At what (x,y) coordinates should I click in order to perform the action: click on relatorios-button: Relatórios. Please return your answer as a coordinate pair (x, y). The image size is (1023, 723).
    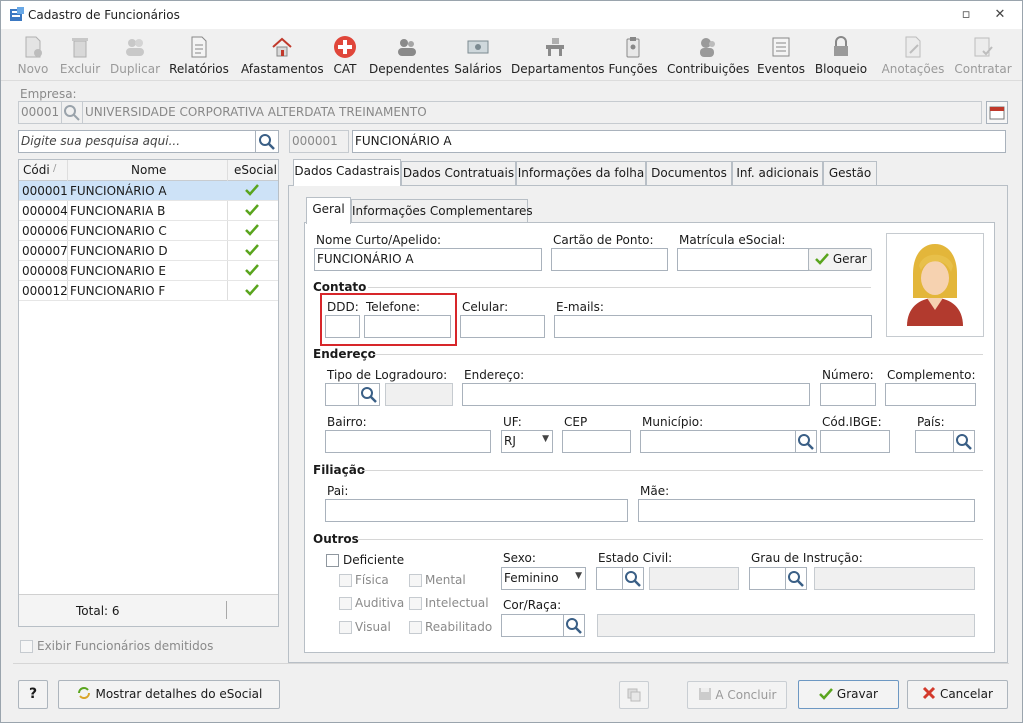
    Looking at the image, I should click on (199, 55).